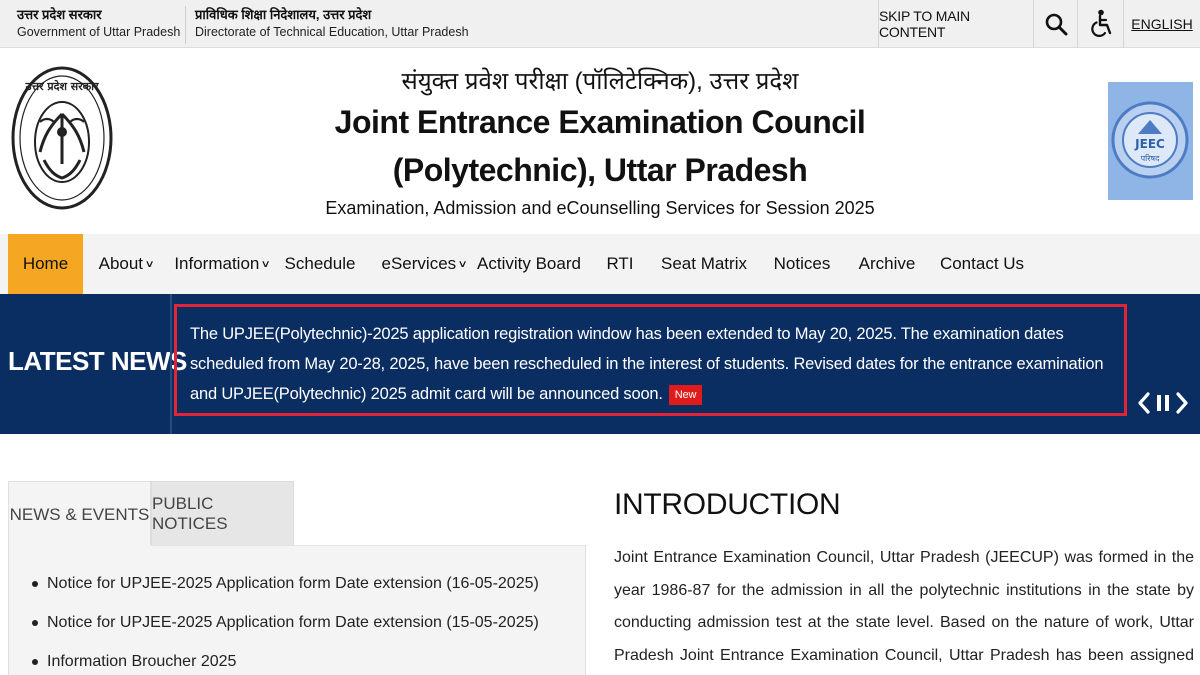 This screenshot has width=1200, height=675. I want to click on jeec-logo-text: JEEC, so click(1149, 144).